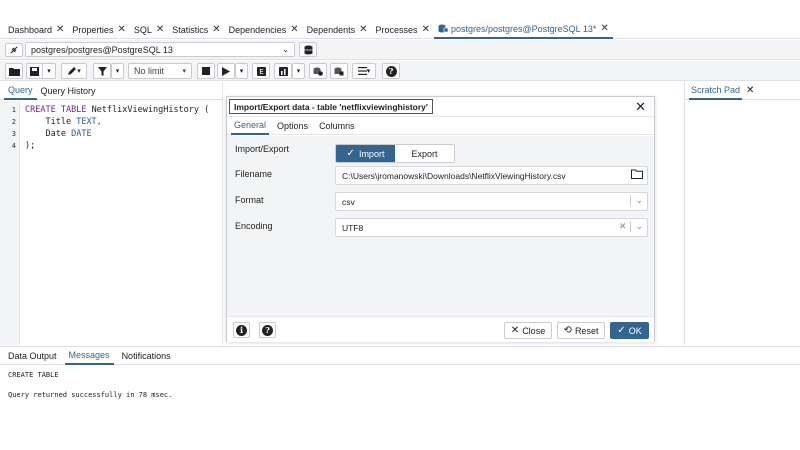  I want to click on tab-label: Messages, so click(89, 354).